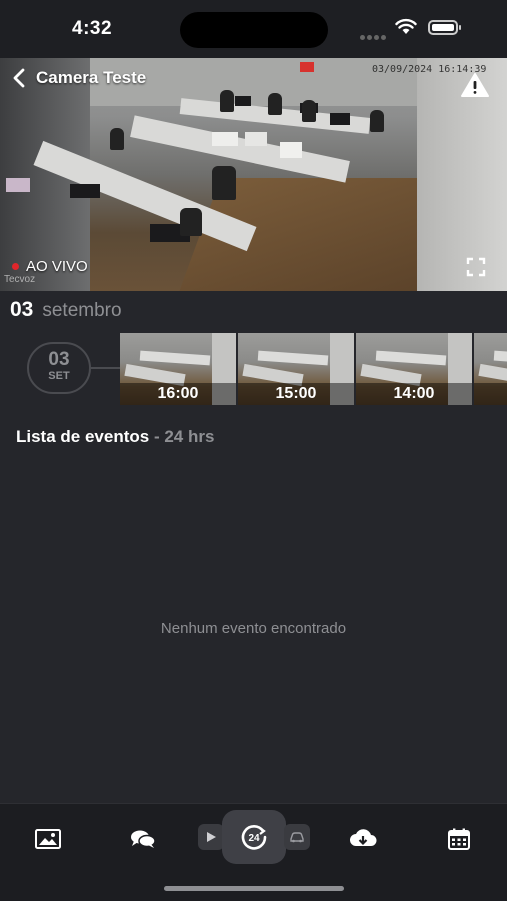  I want to click on cloud-download-button, so click(363, 839).